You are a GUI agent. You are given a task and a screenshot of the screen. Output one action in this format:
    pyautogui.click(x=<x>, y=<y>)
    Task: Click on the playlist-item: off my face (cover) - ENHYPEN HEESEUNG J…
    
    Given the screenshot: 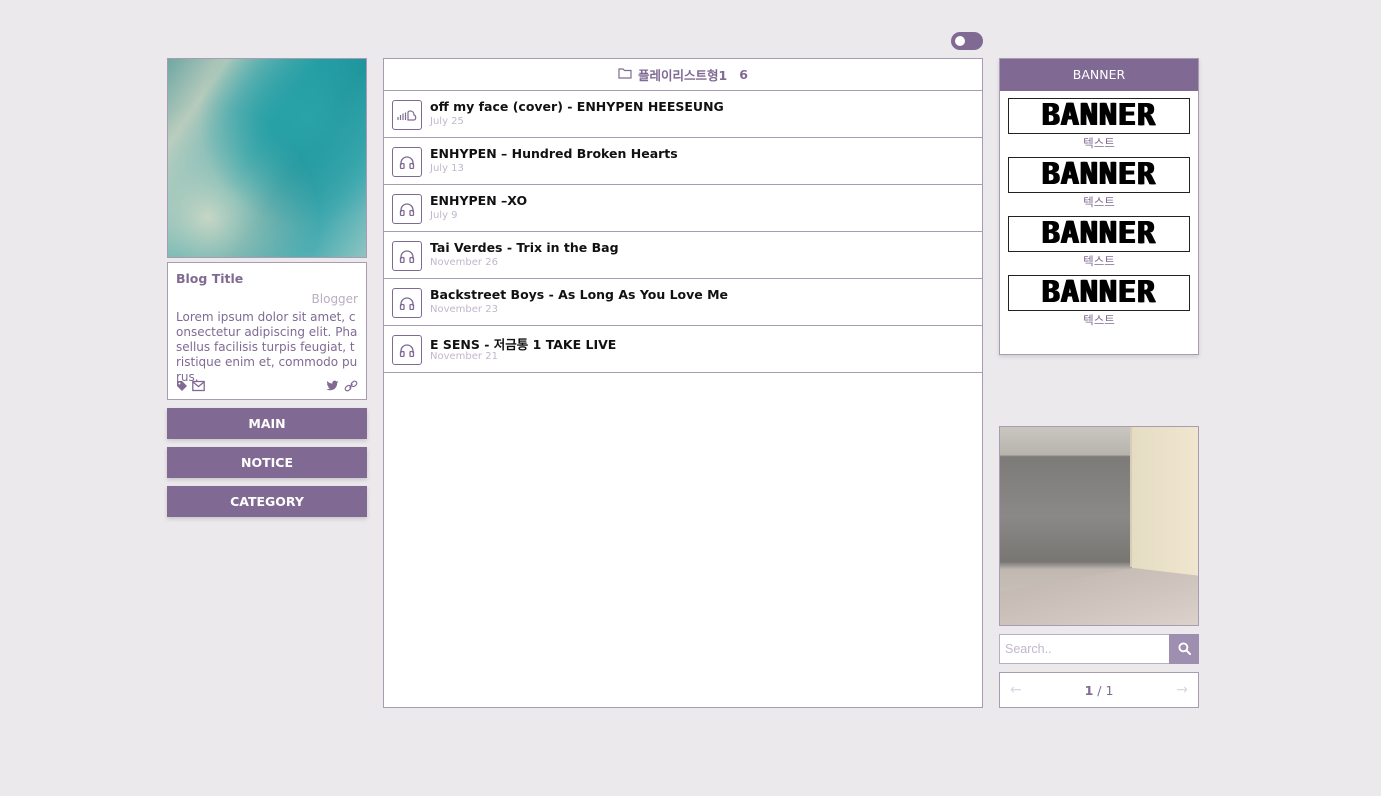 What is the action you would take?
    pyautogui.click(x=683, y=114)
    